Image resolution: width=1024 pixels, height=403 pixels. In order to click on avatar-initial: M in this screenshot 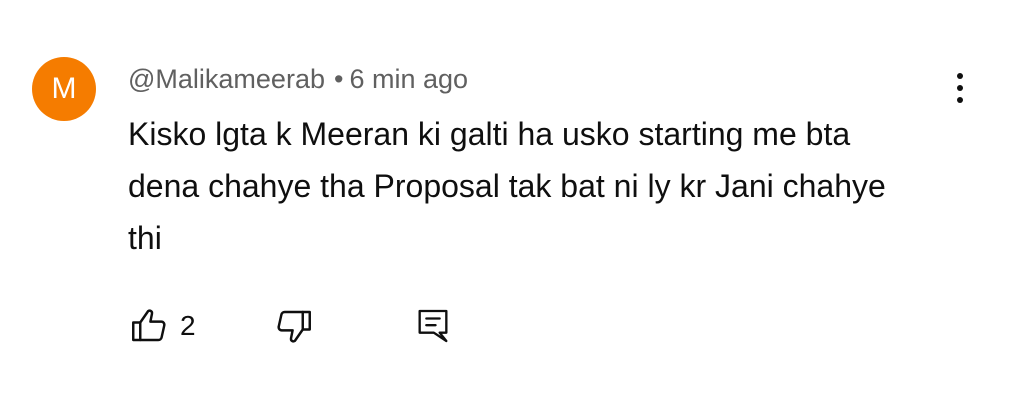, I will do `click(64, 88)`.